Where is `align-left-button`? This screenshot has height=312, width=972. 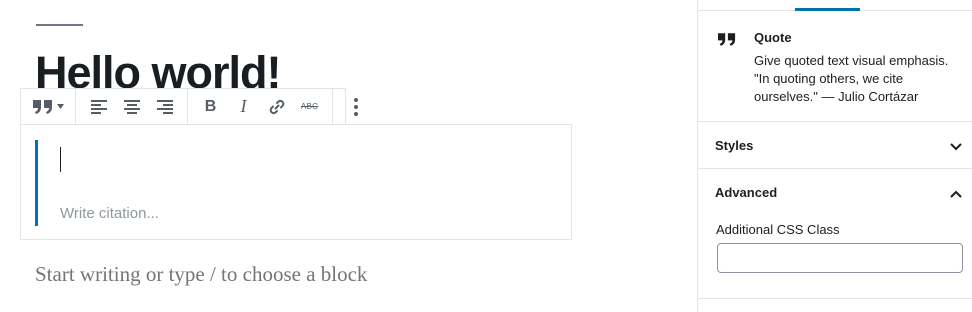
align-left-button is located at coordinates (98, 106).